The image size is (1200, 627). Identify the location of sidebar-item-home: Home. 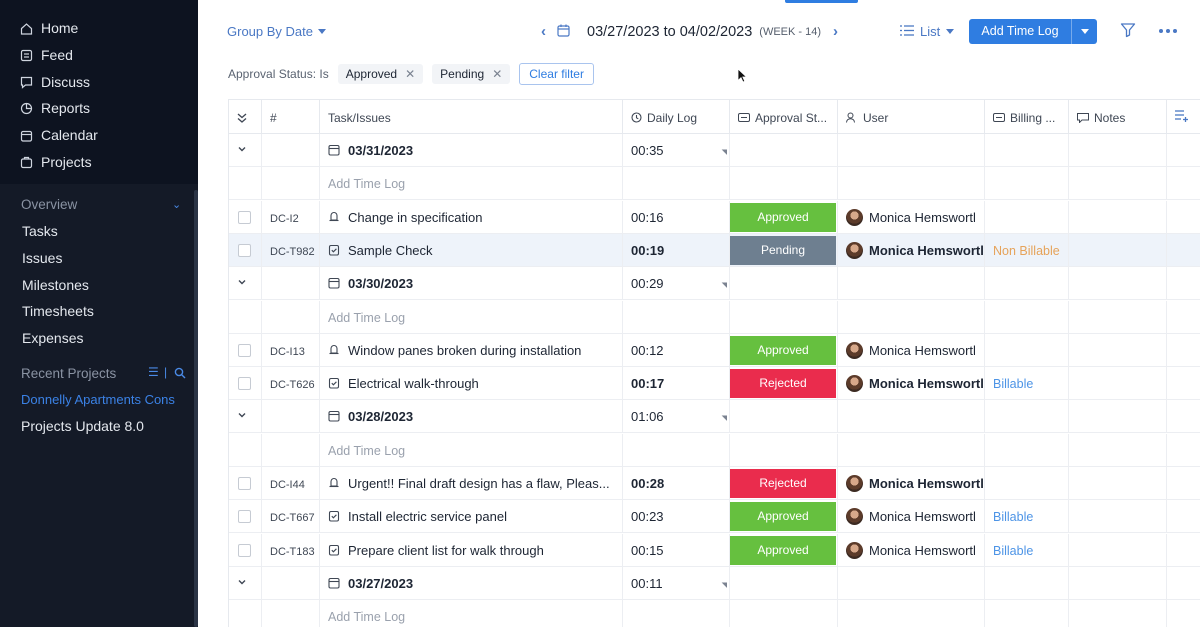
(49, 28).